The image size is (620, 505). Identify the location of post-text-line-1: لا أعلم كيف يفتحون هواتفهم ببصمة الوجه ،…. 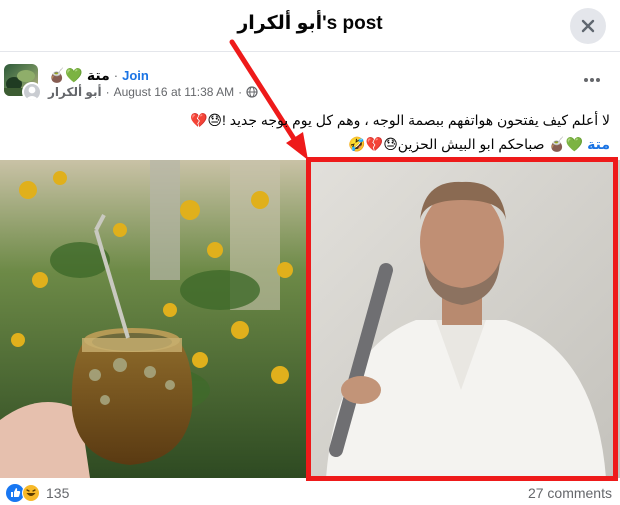
(399, 120).